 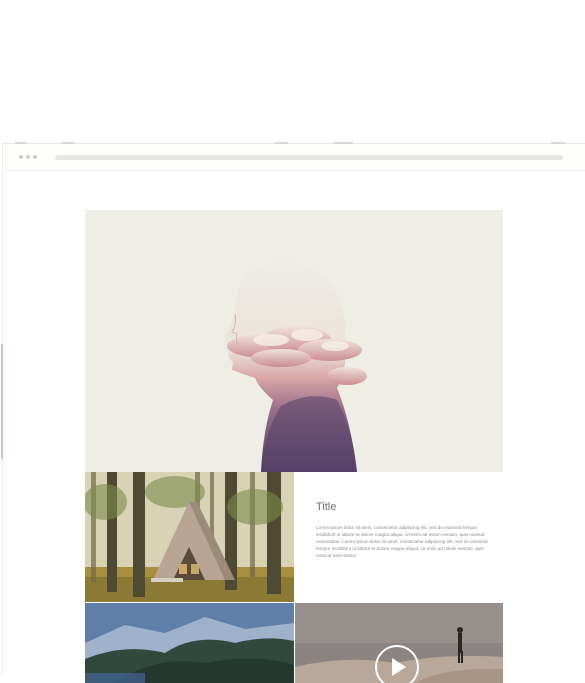 I want to click on play-icon, so click(x=397, y=664).